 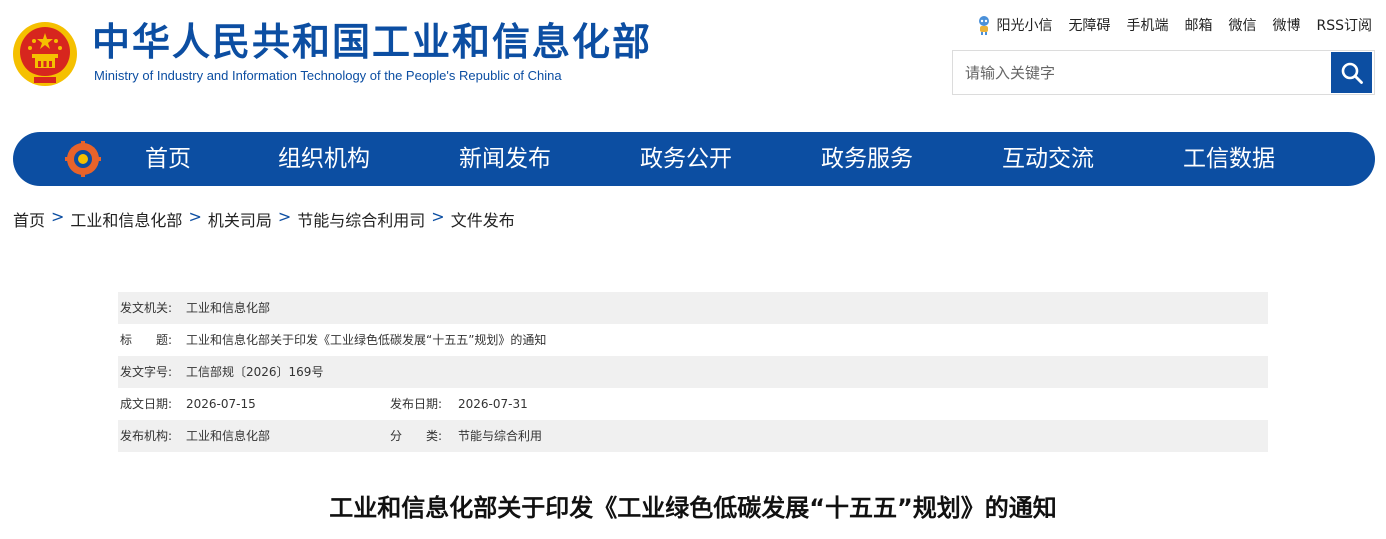 What do you see at coordinates (416, 404) in the screenshot?
I see `meta-label: 发布日期:` at bounding box center [416, 404].